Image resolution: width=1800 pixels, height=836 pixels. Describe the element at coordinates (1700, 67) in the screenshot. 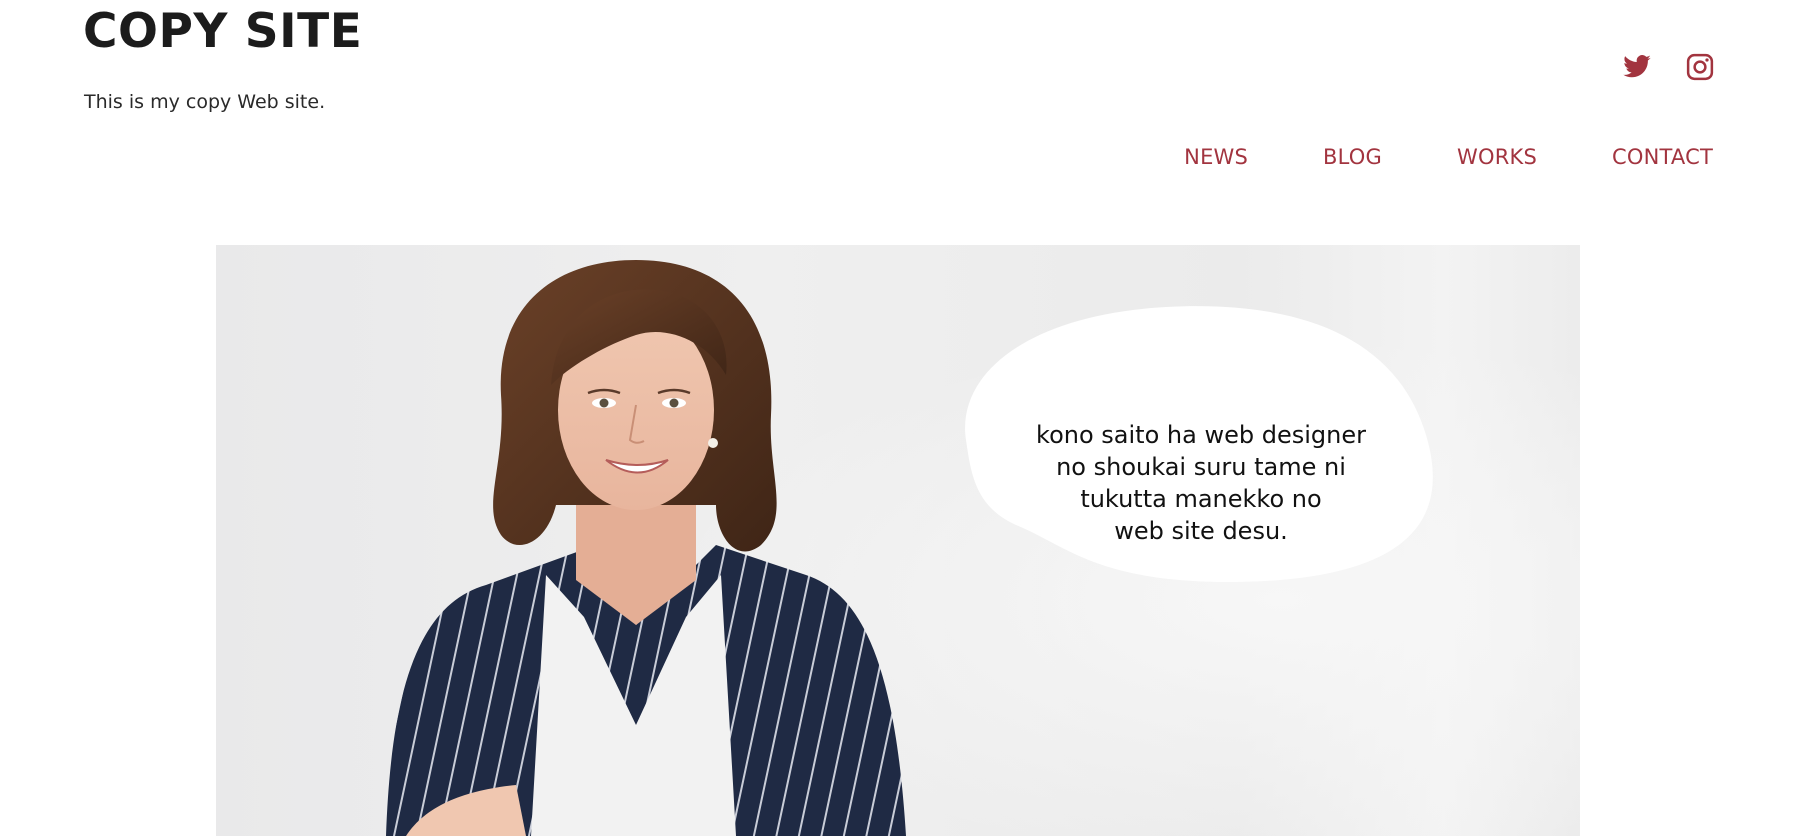

I see `instagram-icon` at that location.